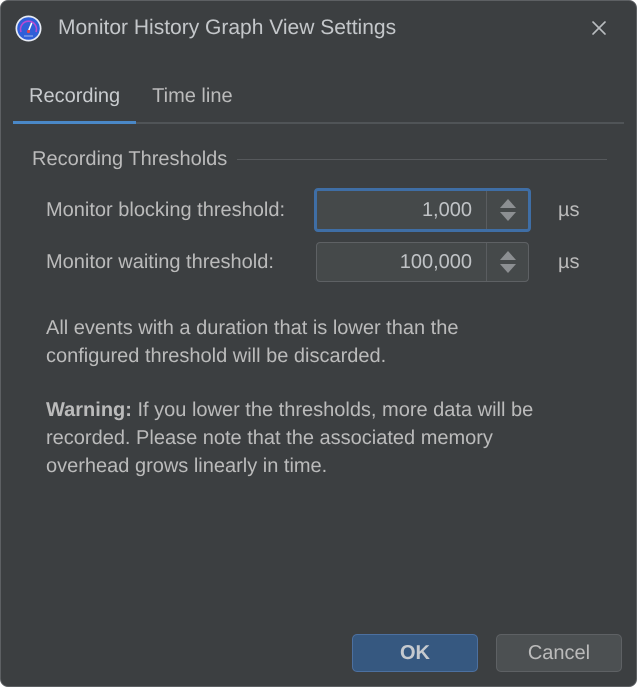  Describe the element at coordinates (422, 262) in the screenshot. I see `number-spinner: 100,000` at that location.